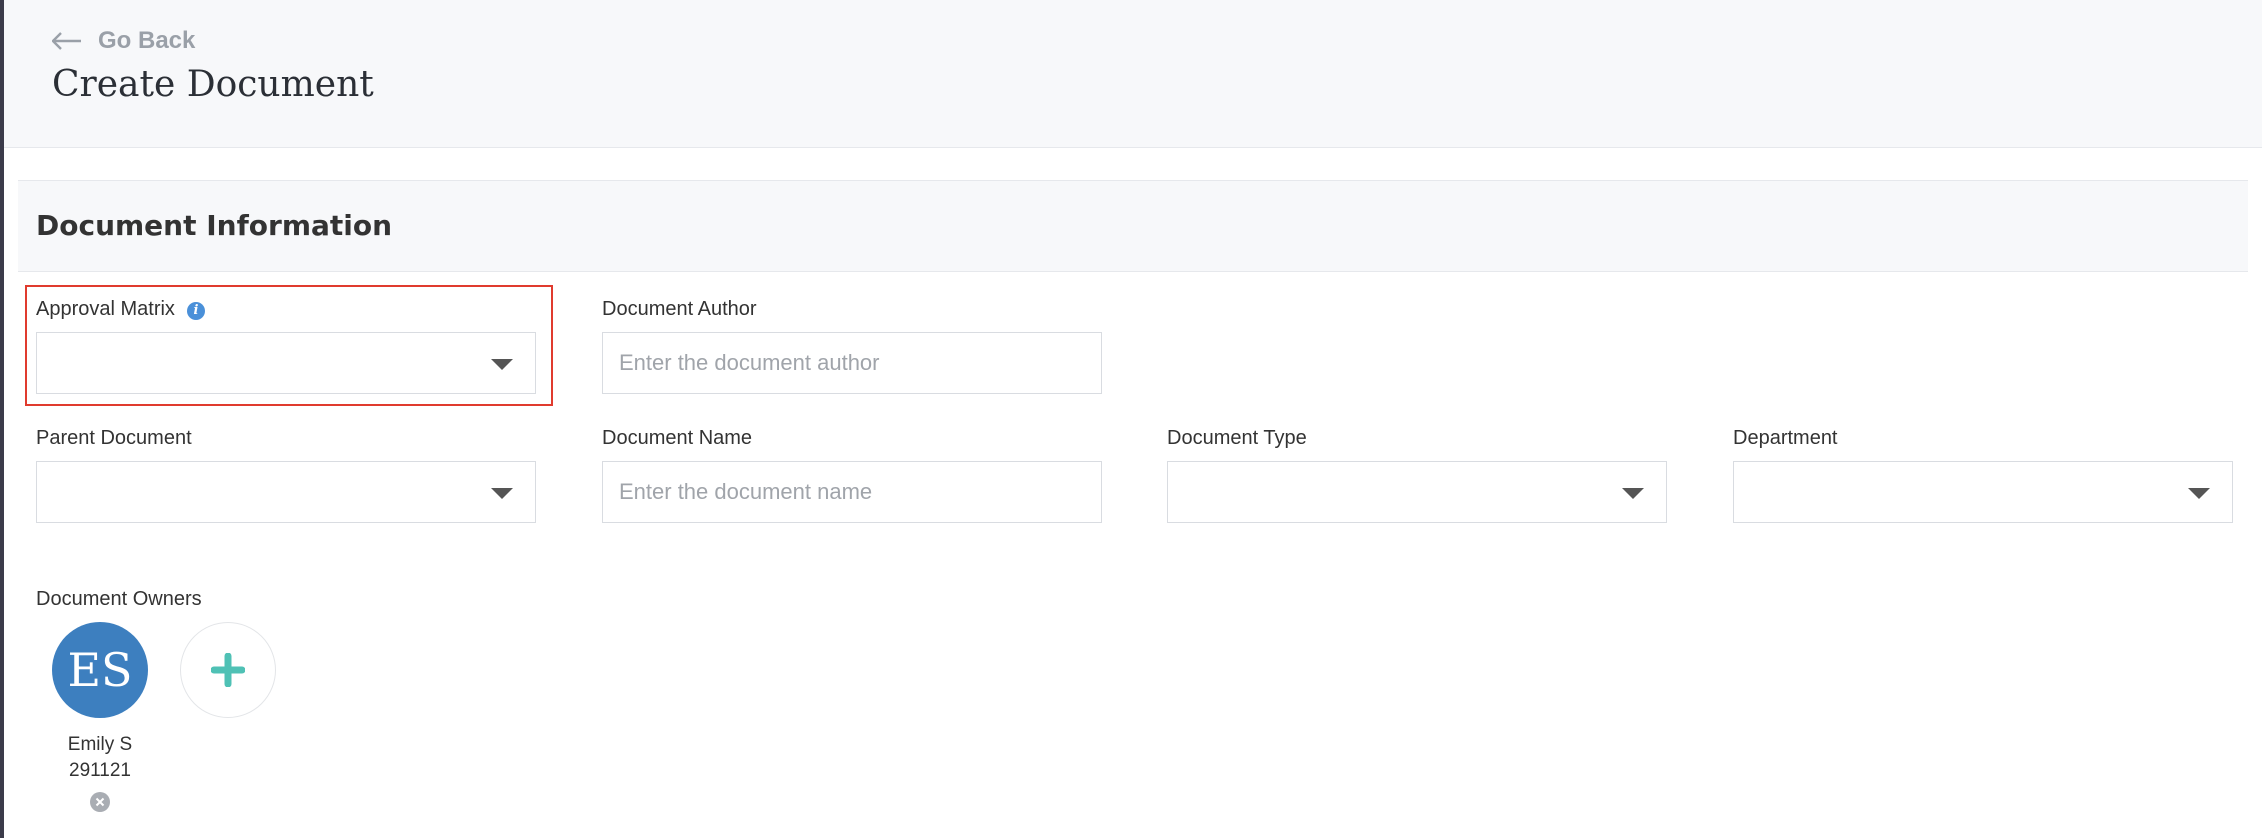 The image size is (2262, 838). What do you see at coordinates (286, 363) in the screenshot?
I see `approval-matrix-select` at bounding box center [286, 363].